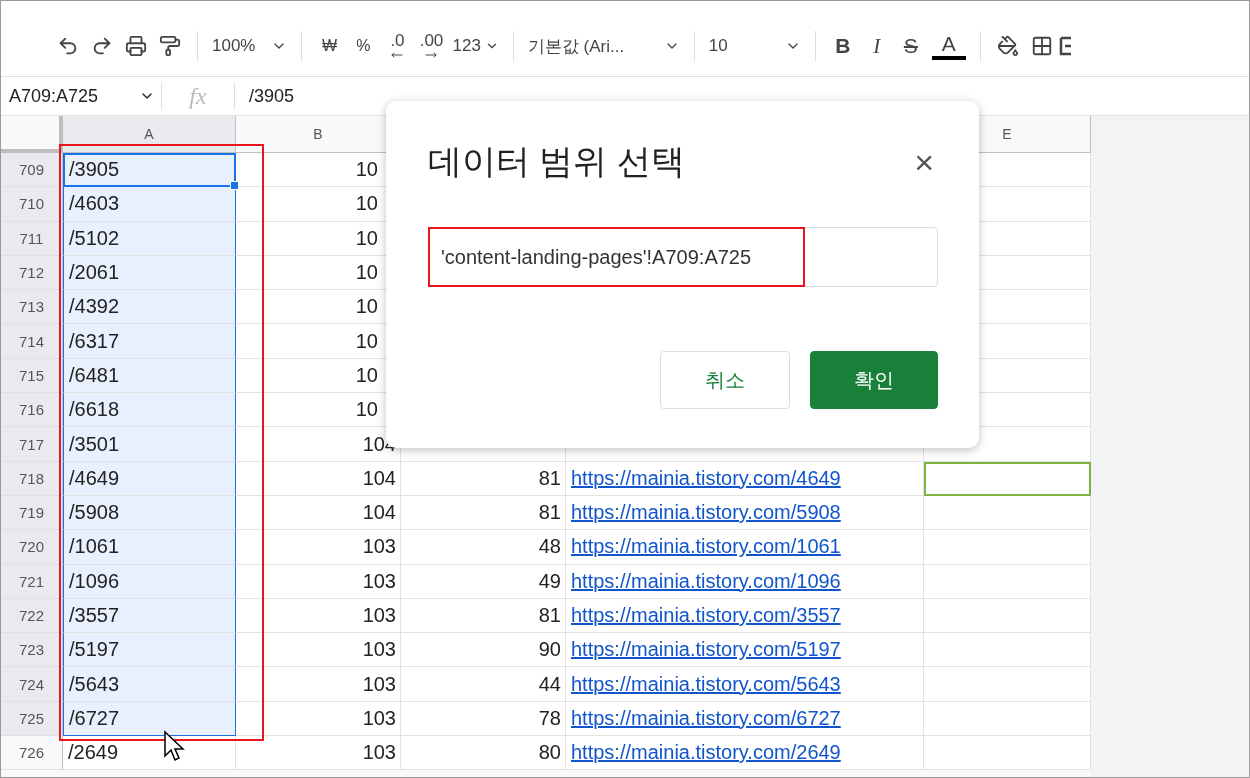 The image size is (1250, 778). What do you see at coordinates (910, 46) in the screenshot?
I see `strikethrough-button: S` at bounding box center [910, 46].